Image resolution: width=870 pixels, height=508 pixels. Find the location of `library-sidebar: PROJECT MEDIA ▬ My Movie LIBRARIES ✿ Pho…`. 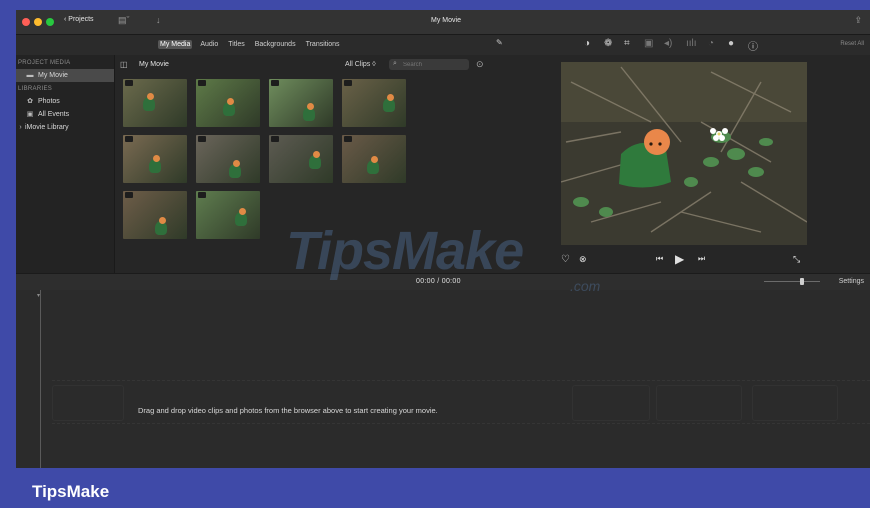

library-sidebar: PROJECT MEDIA ▬ My Movie LIBRARIES ✿ Pho… is located at coordinates (65, 164).